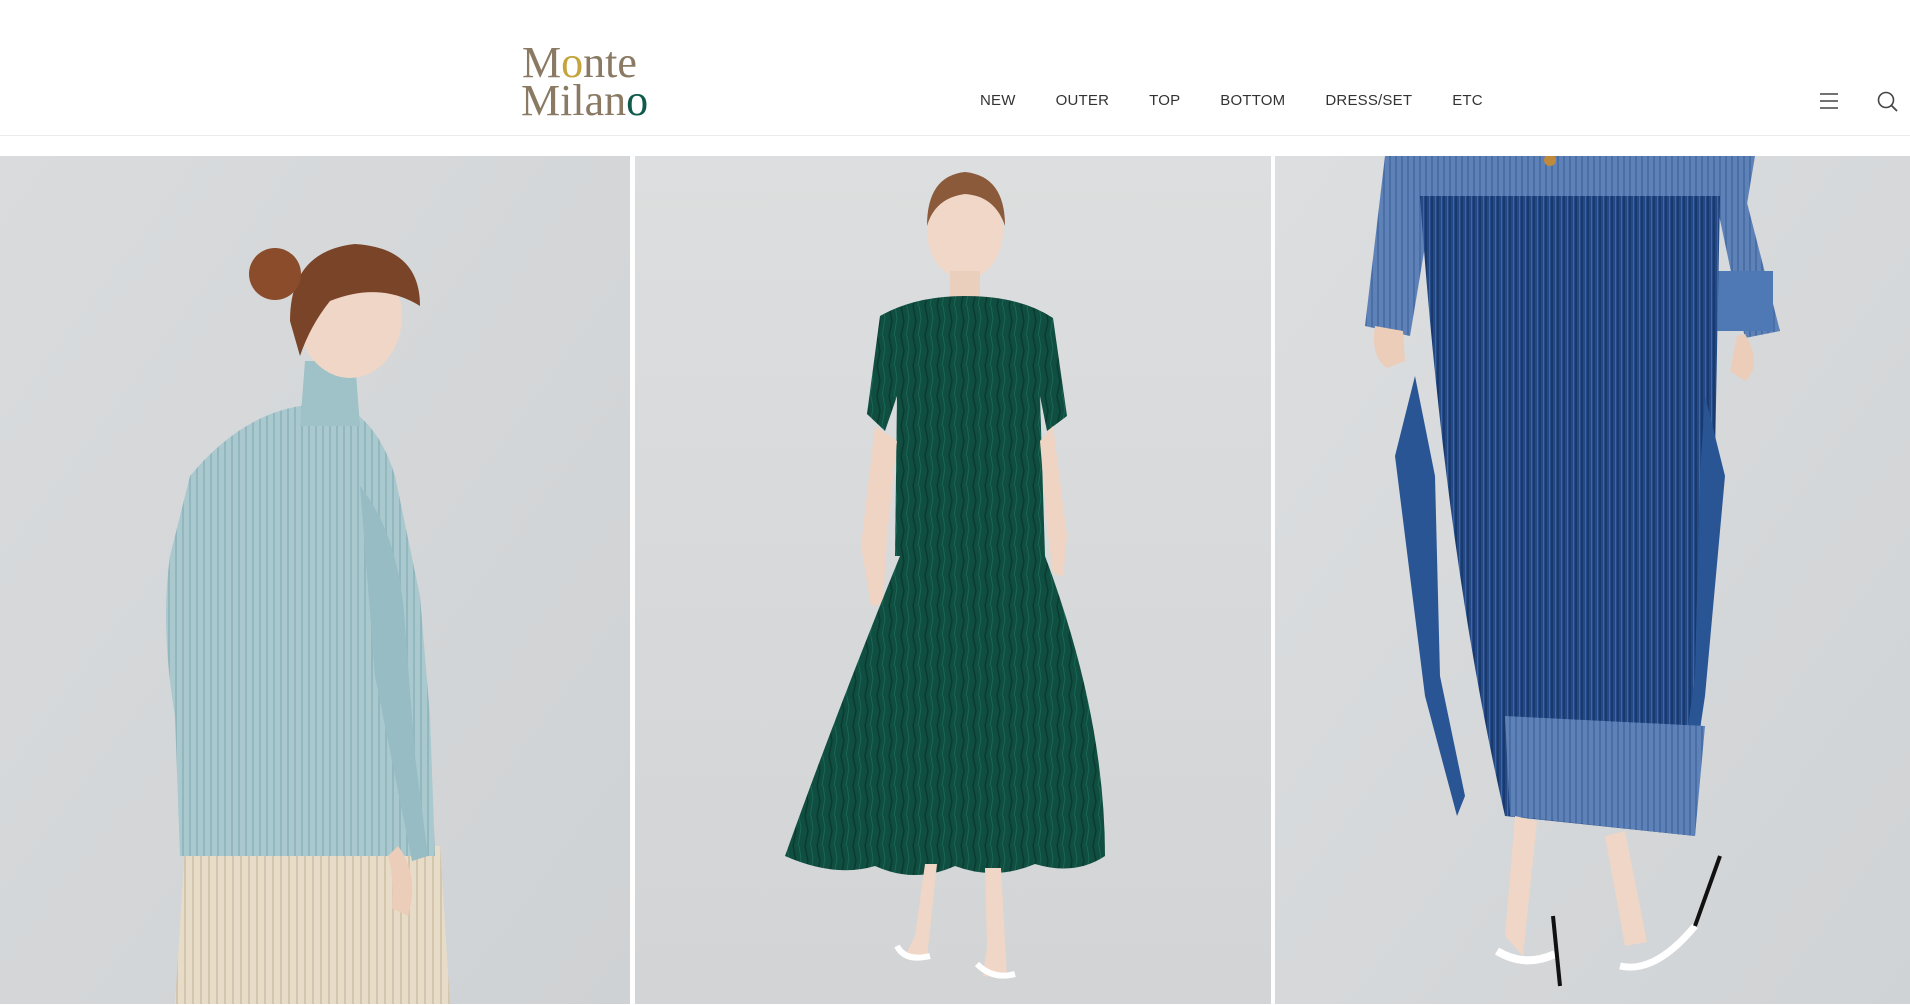 This screenshot has height=1005, width=1910. What do you see at coordinates (1368, 104) in the screenshot?
I see `nav-item-dress-set: DRESS/SET` at bounding box center [1368, 104].